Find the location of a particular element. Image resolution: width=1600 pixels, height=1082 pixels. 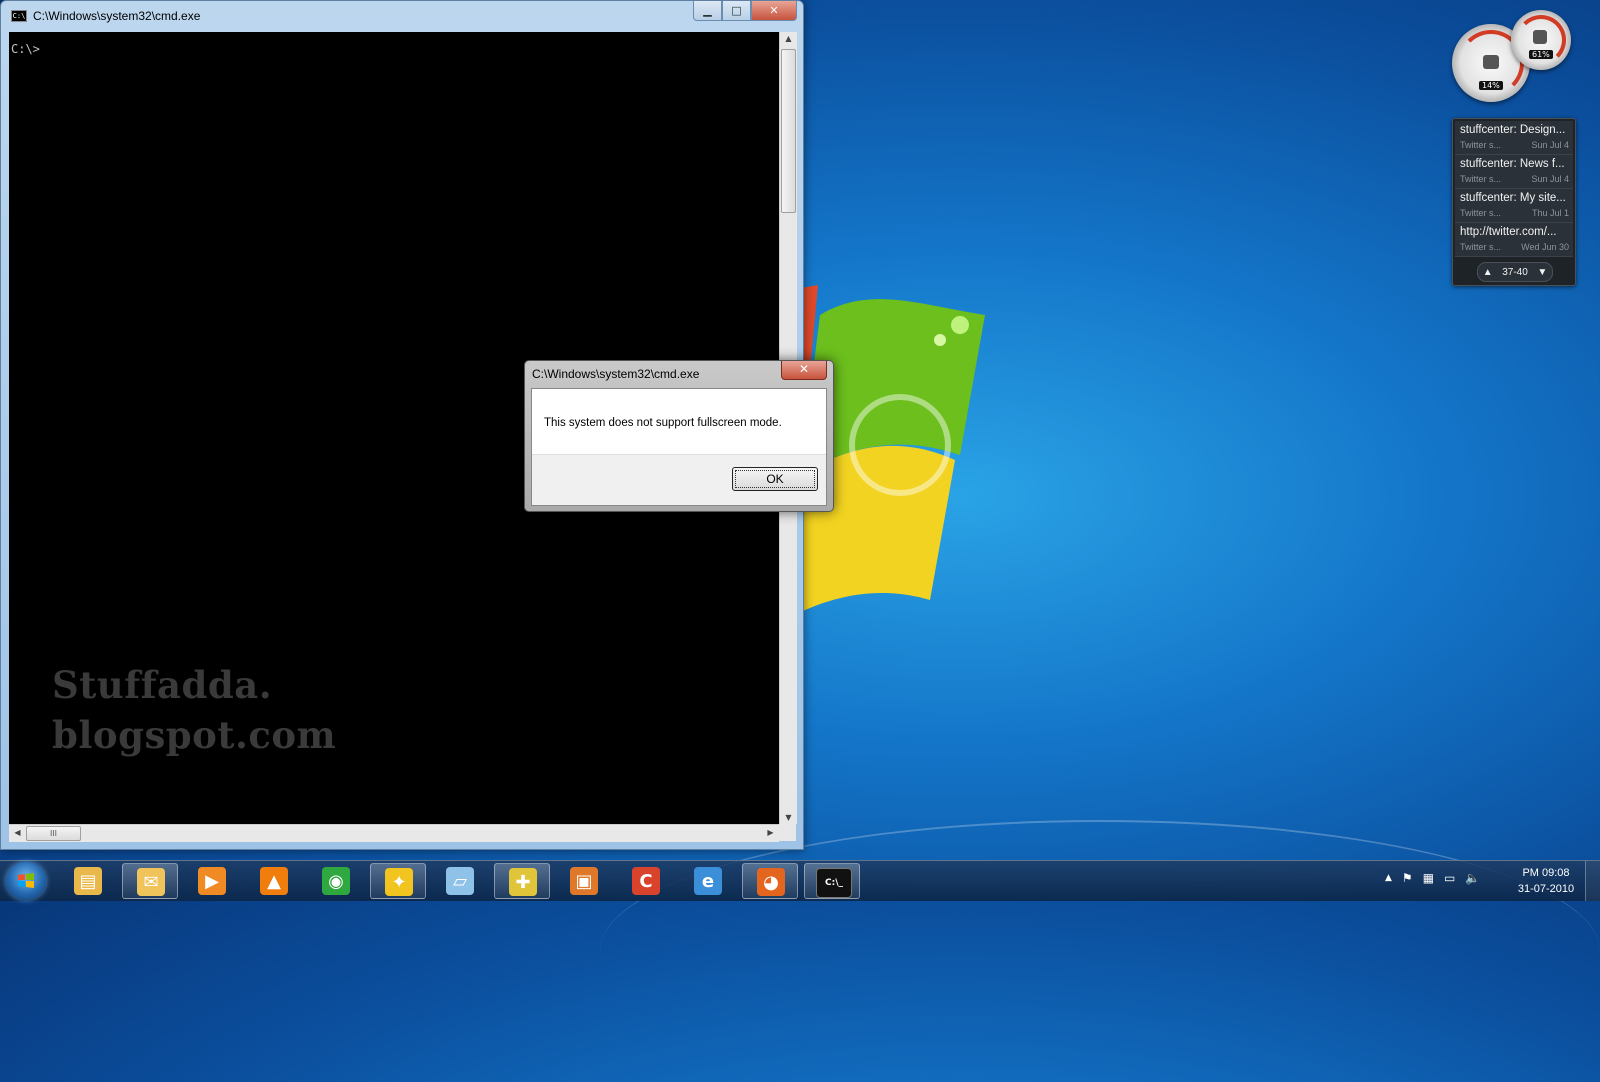

taskbar-app-green-button: ◉ is located at coordinates (336, 881).